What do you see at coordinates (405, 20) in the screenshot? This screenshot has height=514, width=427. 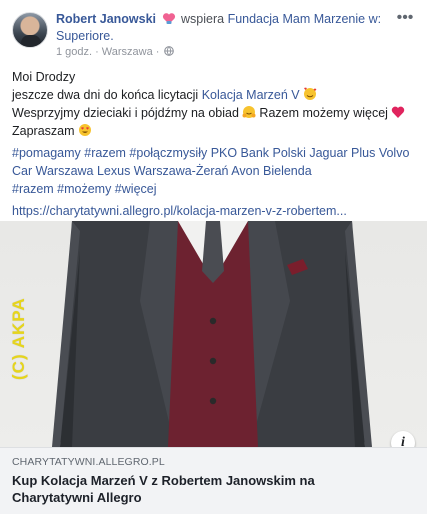 I see `more-options-button: •••` at bounding box center [405, 20].